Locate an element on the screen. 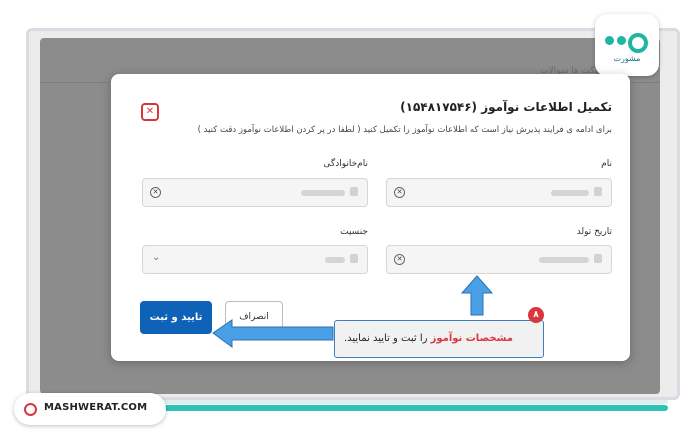  logo-text: مشورت is located at coordinates (627, 58).